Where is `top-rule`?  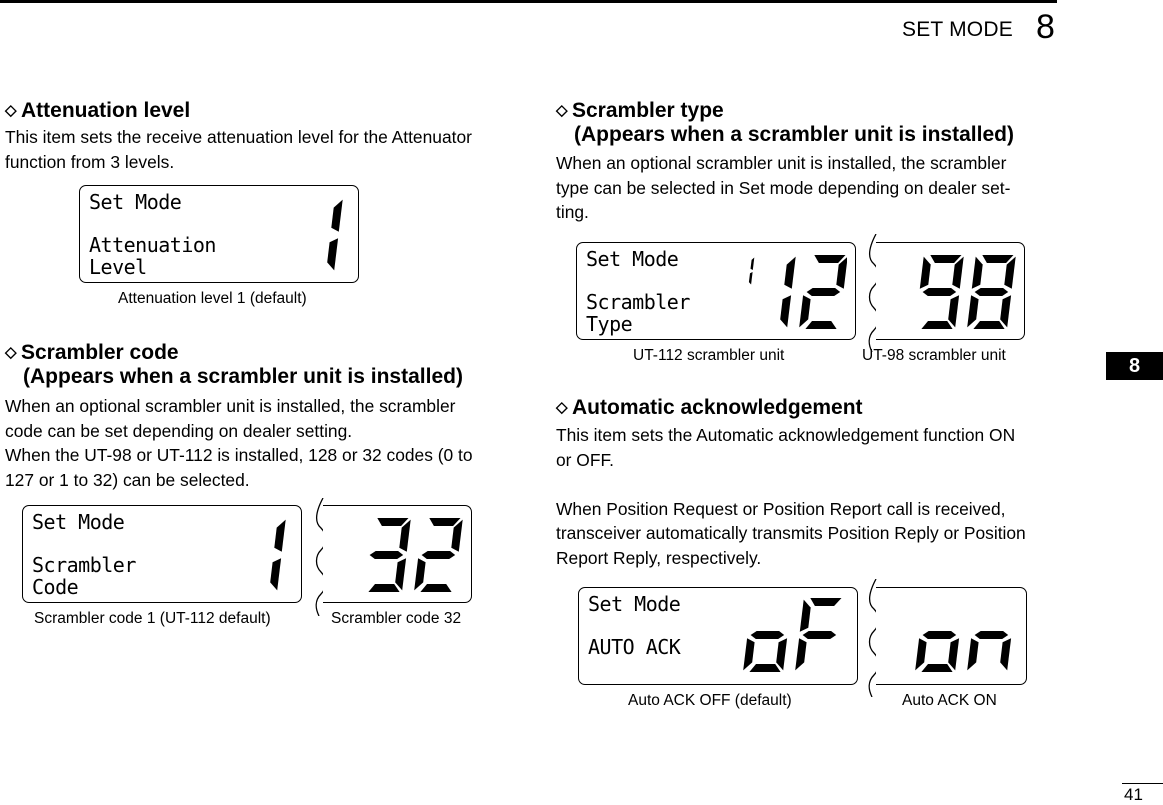
top-rule is located at coordinates (528, 1).